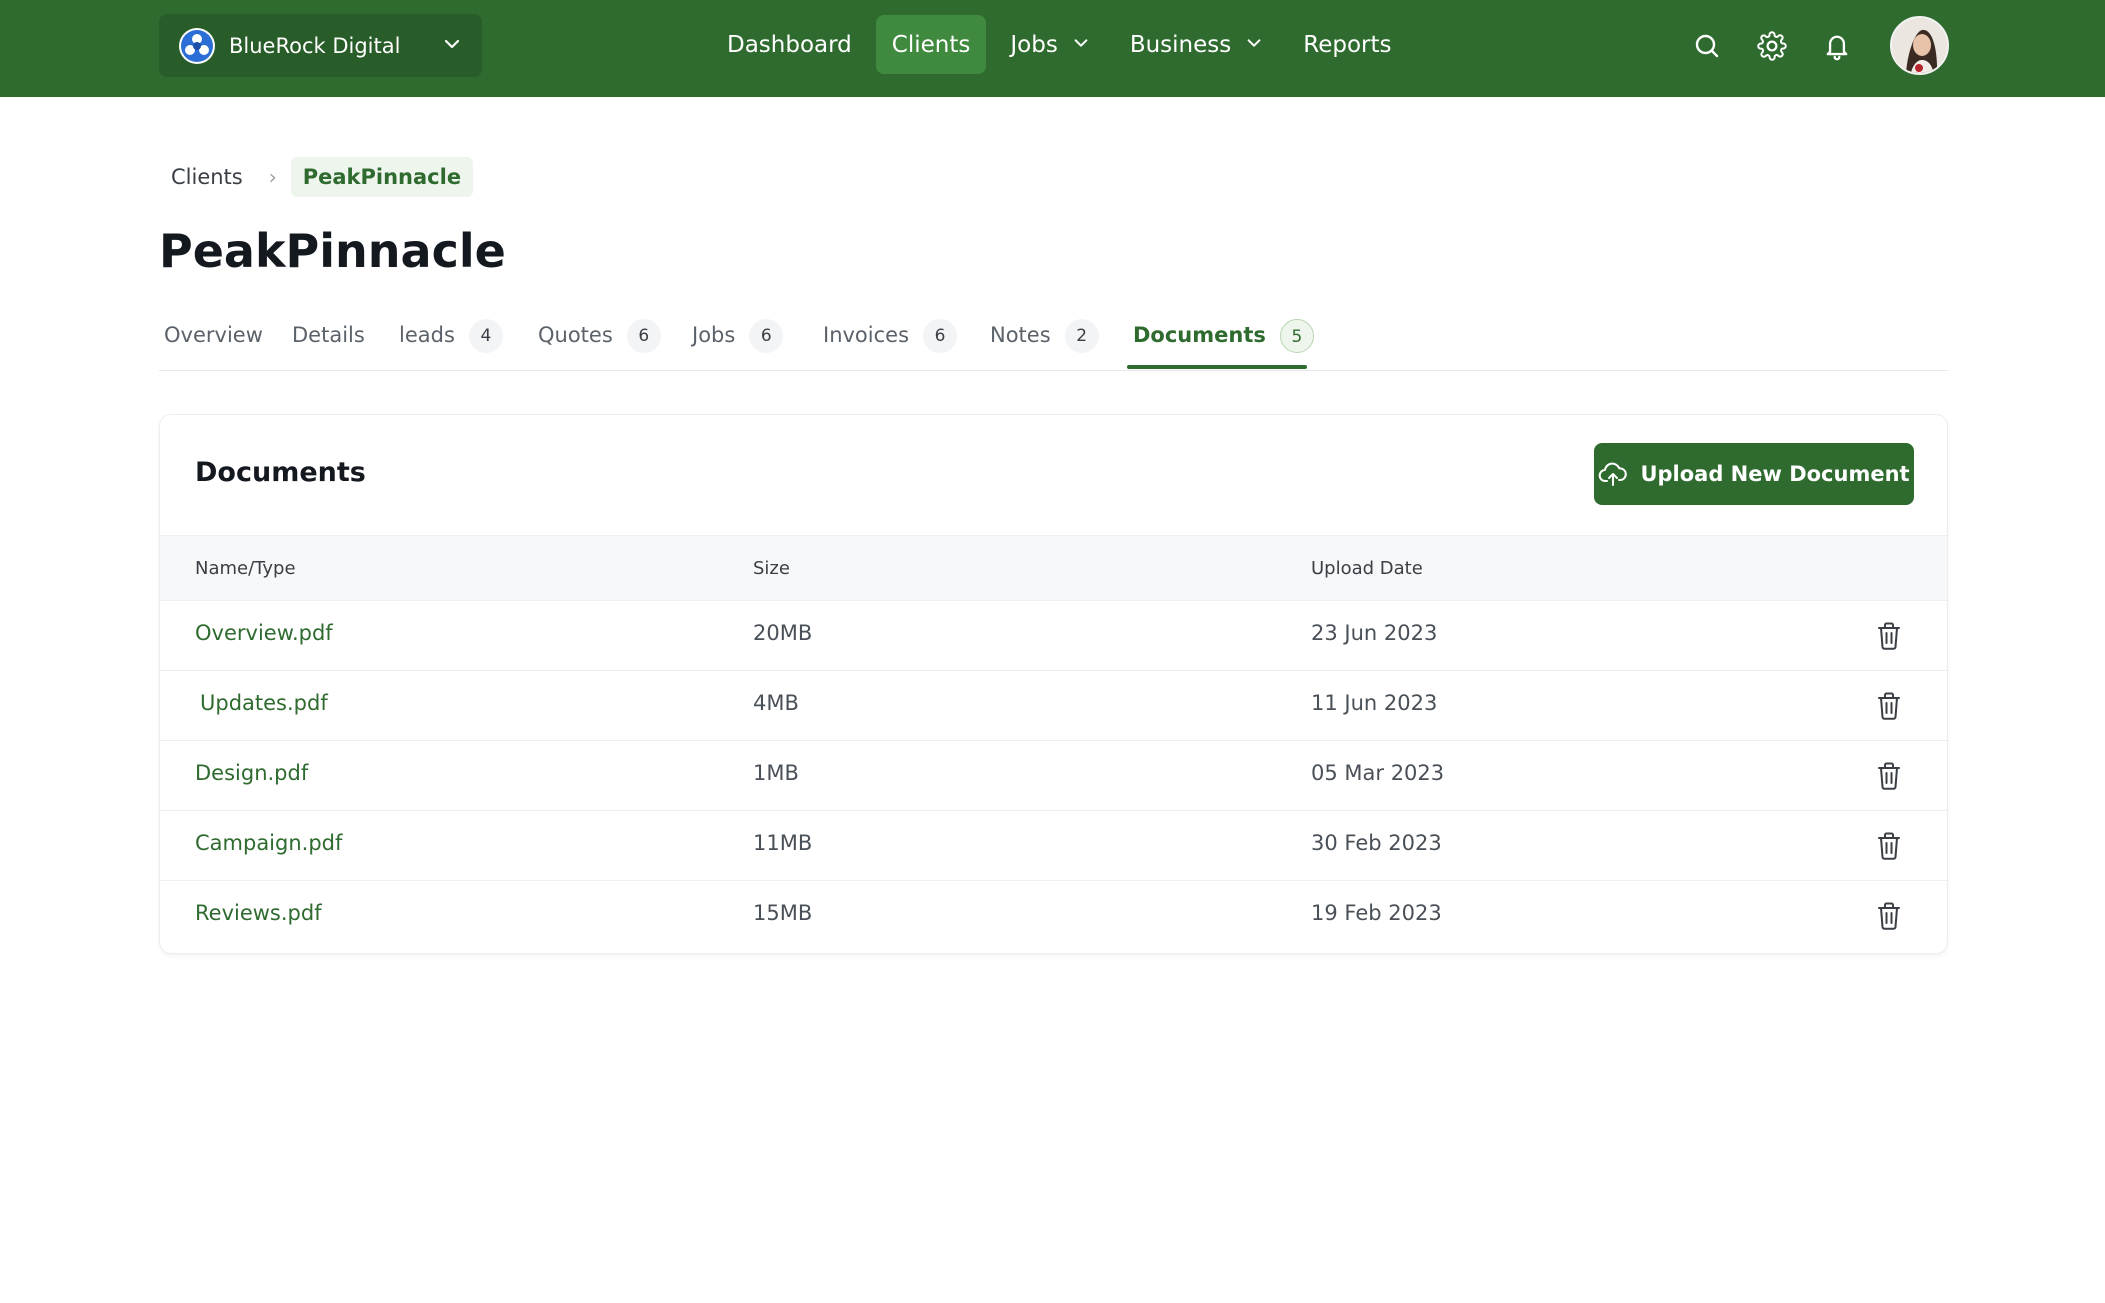 This screenshot has width=2105, height=1303. What do you see at coordinates (264, 633) in the screenshot?
I see `document-link: Overview.pdf` at bounding box center [264, 633].